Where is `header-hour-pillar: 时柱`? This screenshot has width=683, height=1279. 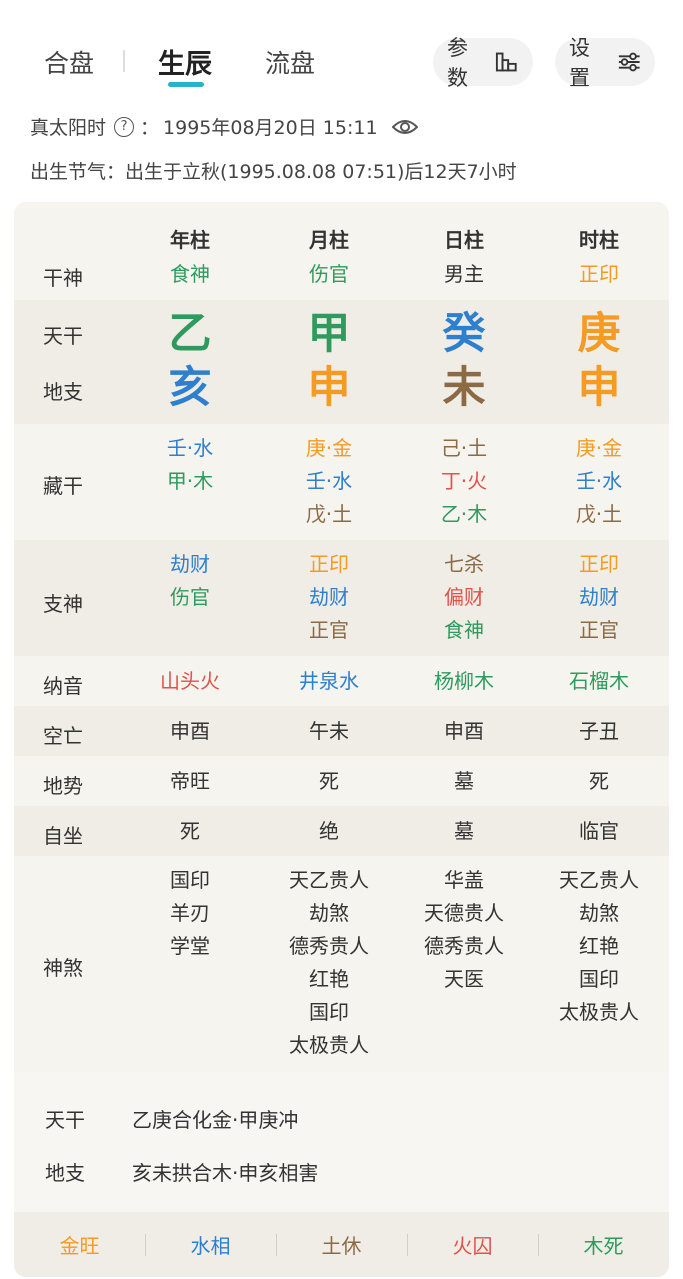
header-hour-pillar: 时柱 is located at coordinates (599, 240).